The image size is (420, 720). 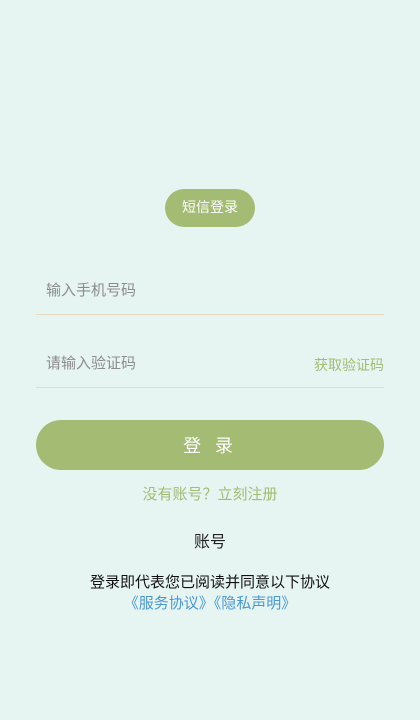 What do you see at coordinates (210, 493) in the screenshot?
I see `register-link: 没有账号？立刻注册` at bounding box center [210, 493].